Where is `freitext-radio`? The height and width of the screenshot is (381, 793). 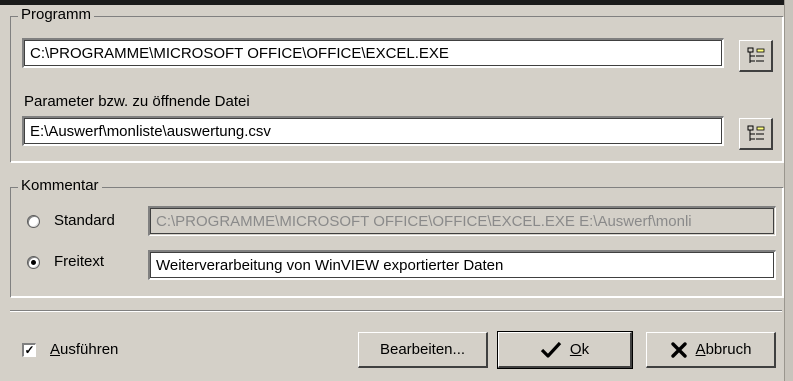 freitext-radio is located at coordinates (33, 262).